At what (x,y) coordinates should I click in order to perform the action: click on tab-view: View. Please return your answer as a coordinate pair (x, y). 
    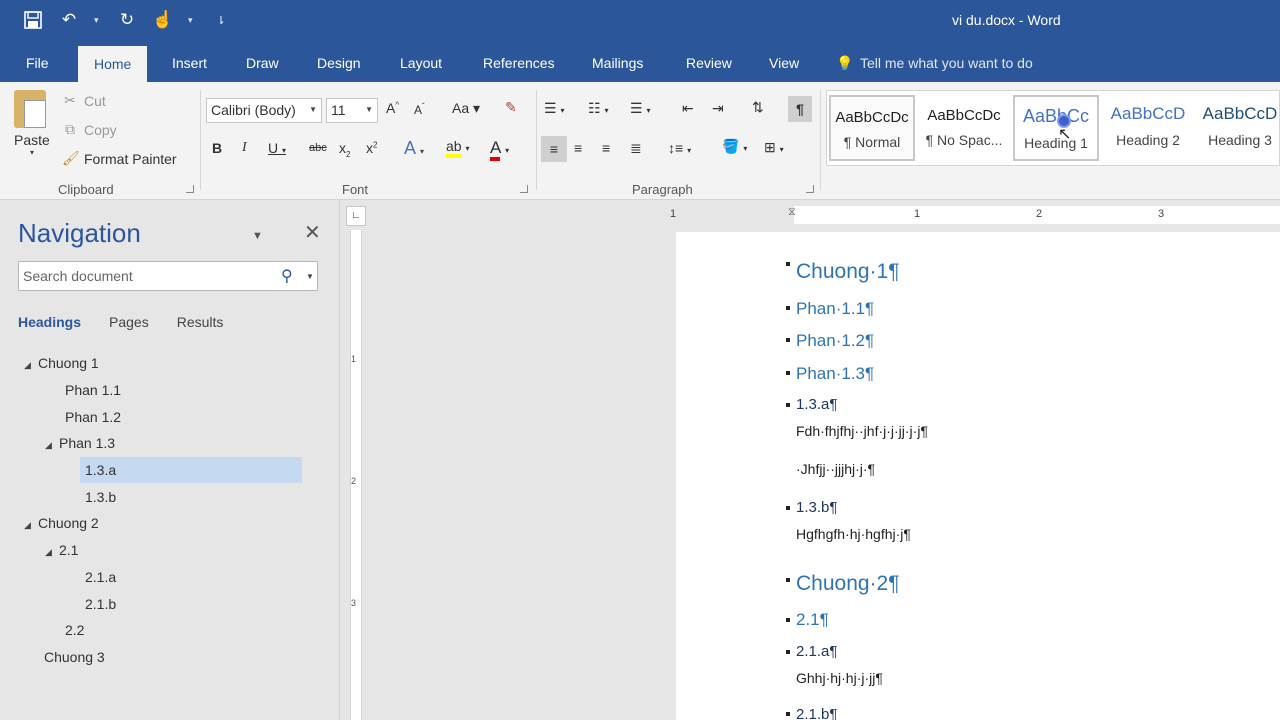
    Looking at the image, I should click on (784, 63).